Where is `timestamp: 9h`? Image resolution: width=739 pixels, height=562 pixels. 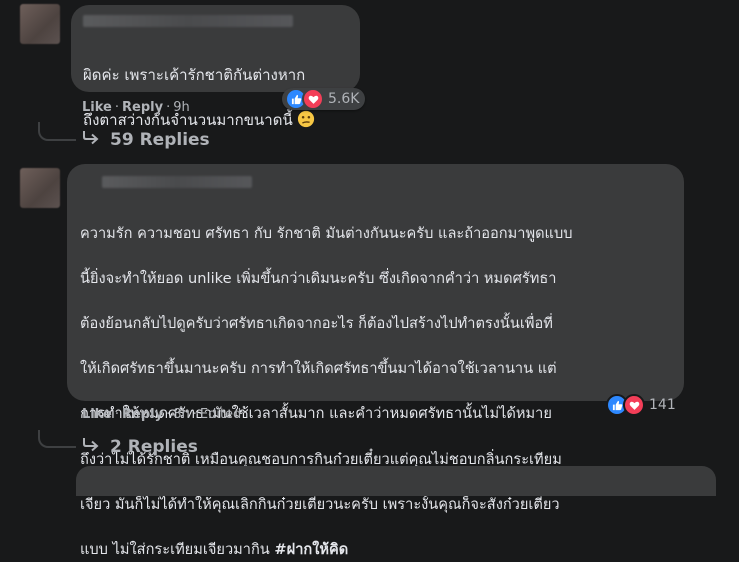 timestamp: 9h is located at coordinates (181, 107).